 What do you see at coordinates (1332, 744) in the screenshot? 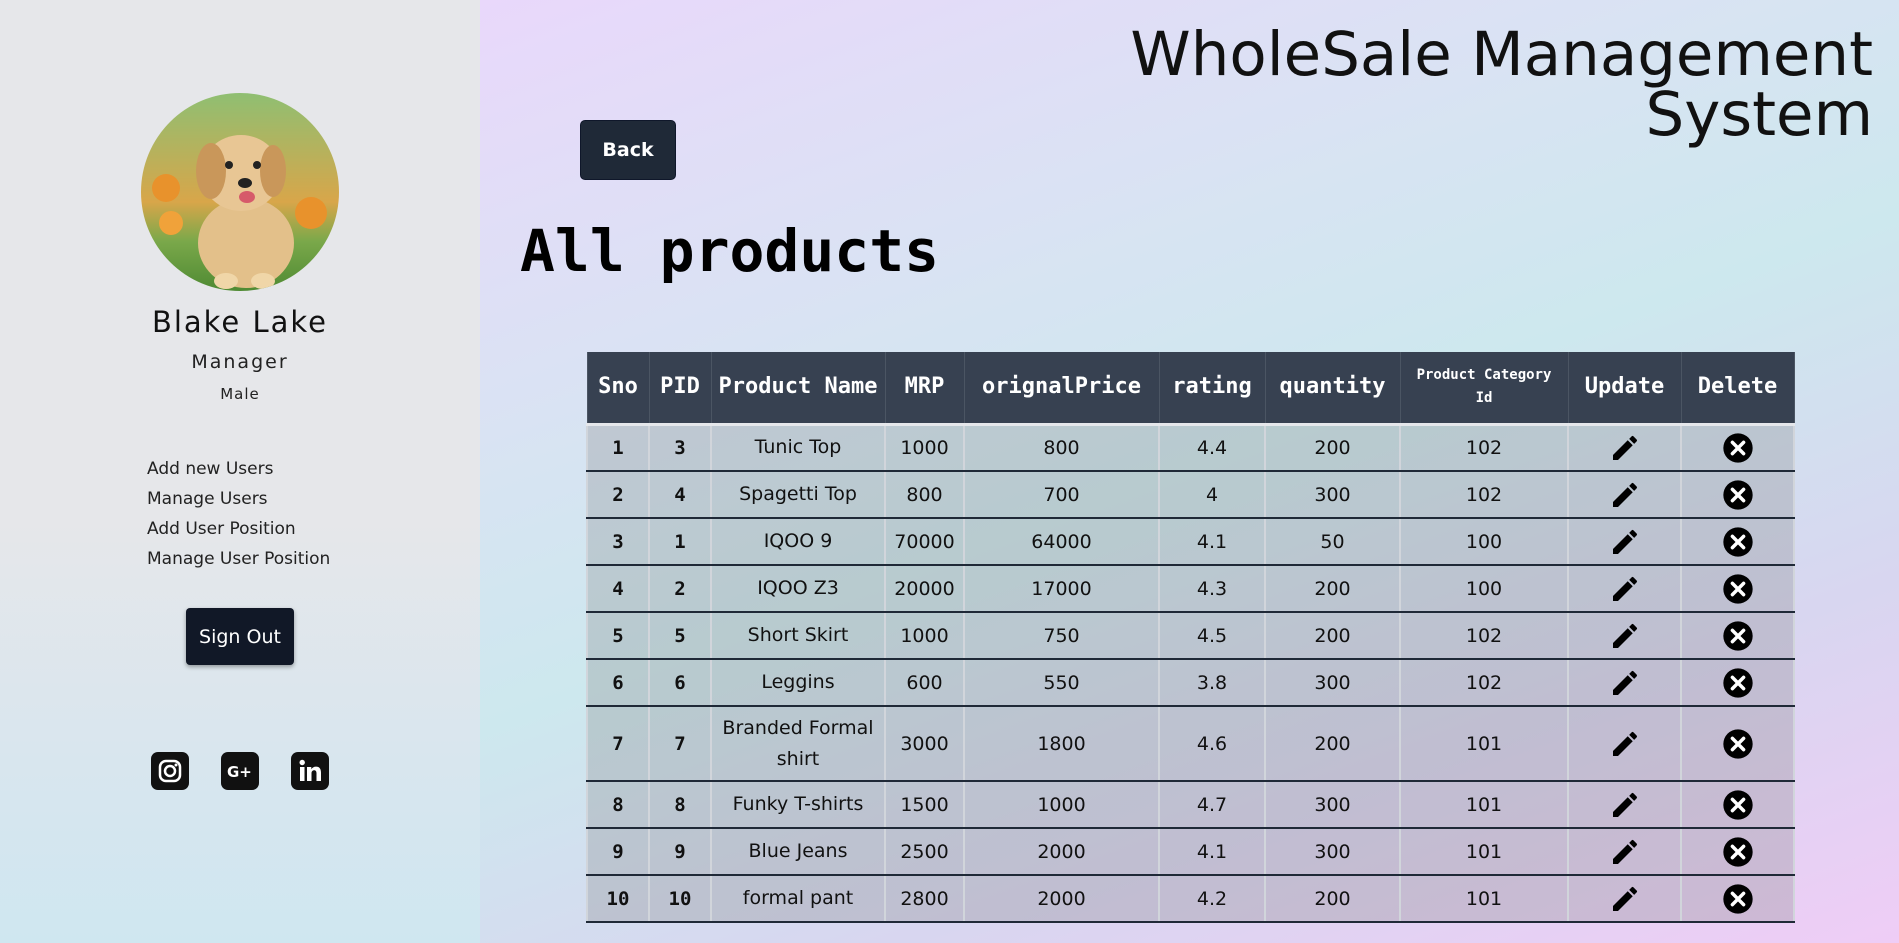
I see `cell-quantity: 200` at bounding box center [1332, 744].